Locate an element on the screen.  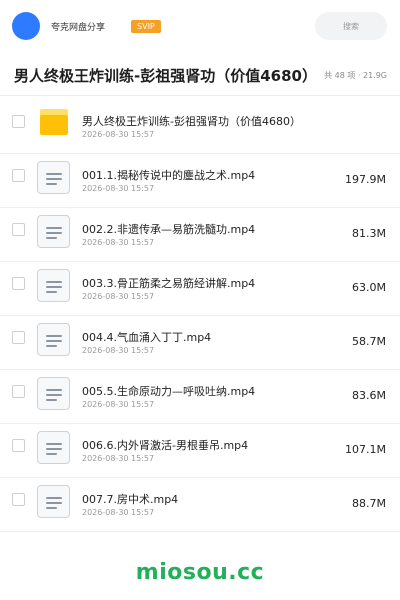
watermark: miosou.cc is located at coordinates (200, 572).